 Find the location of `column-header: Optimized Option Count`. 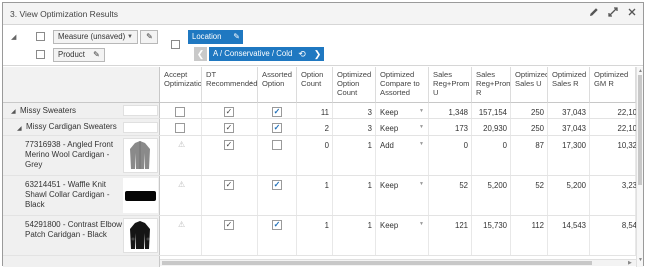

column-header: Optimized Option Count is located at coordinates (354, 85).